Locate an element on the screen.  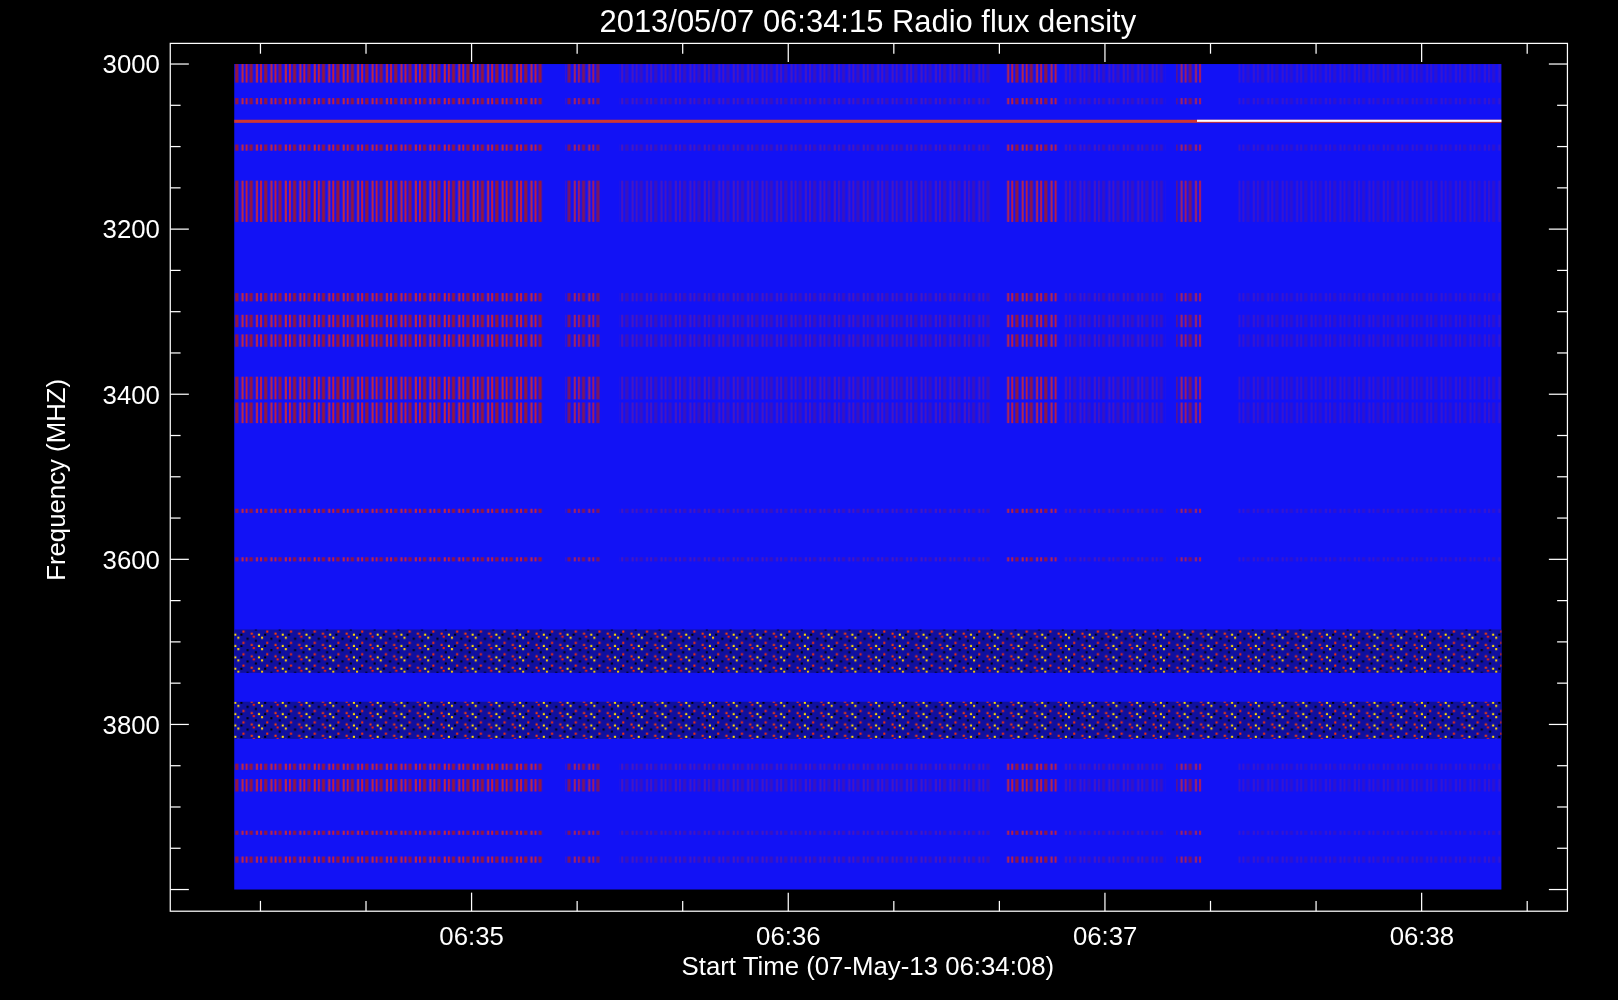
y-tick-label: 3600 is located at coordinates (131, 559).